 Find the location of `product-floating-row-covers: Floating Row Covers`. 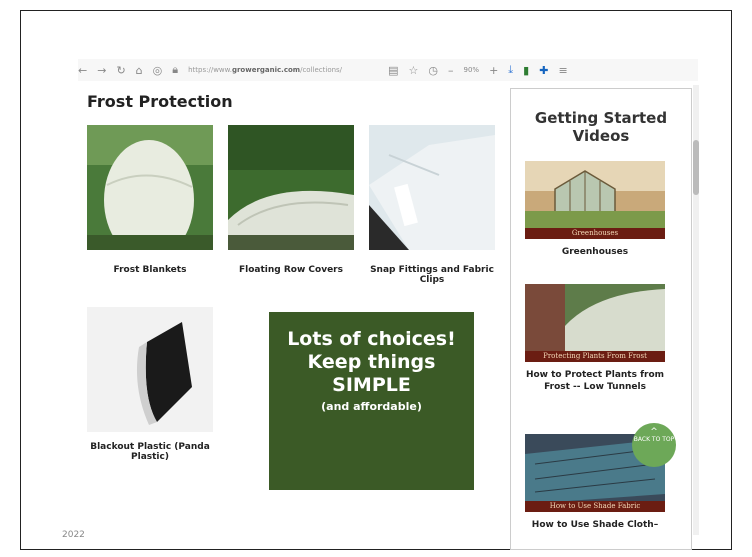

product-floating-row-covers: Floating Row Covers is located at coordinates (291, 205).